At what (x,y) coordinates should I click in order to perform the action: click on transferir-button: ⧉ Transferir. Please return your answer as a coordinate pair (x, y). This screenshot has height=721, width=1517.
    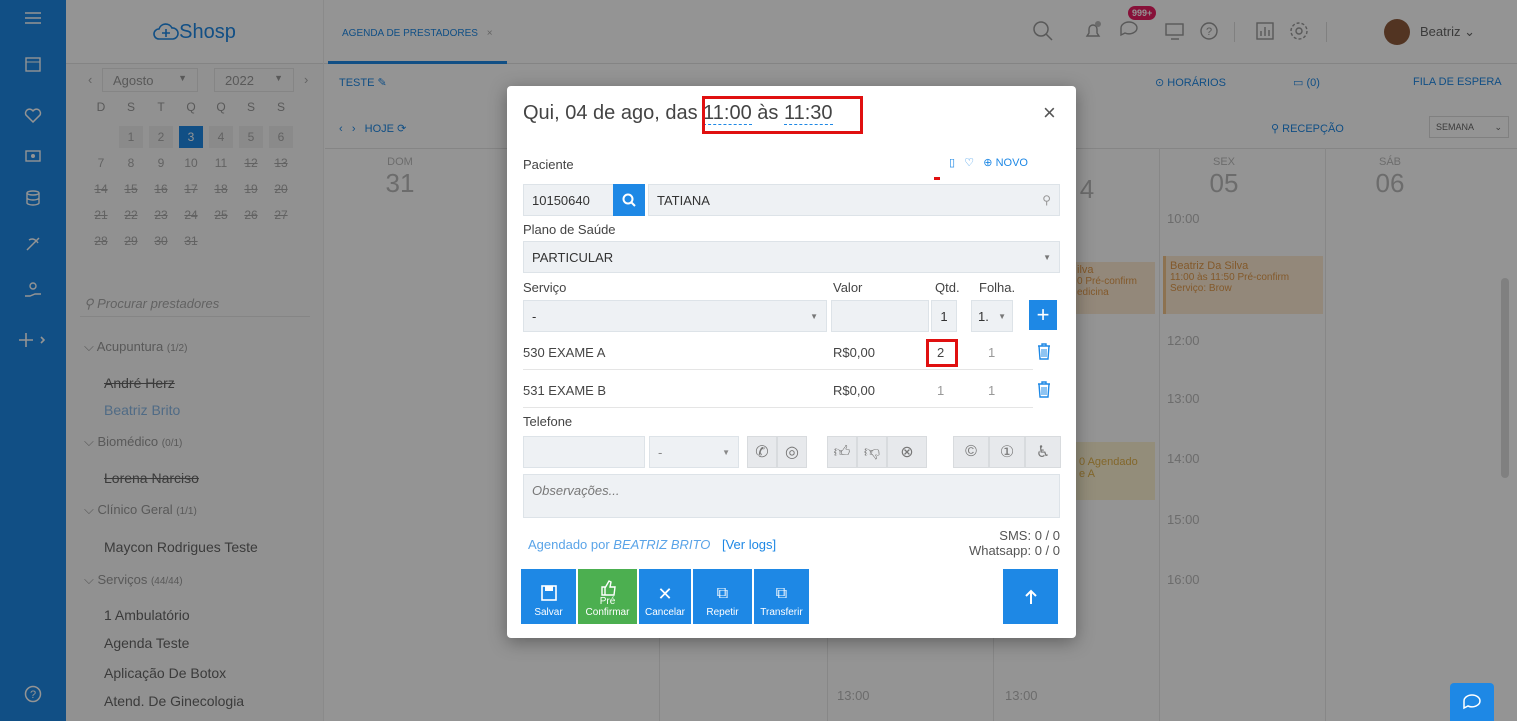
    Looking at the image, I should click on (781, 596).